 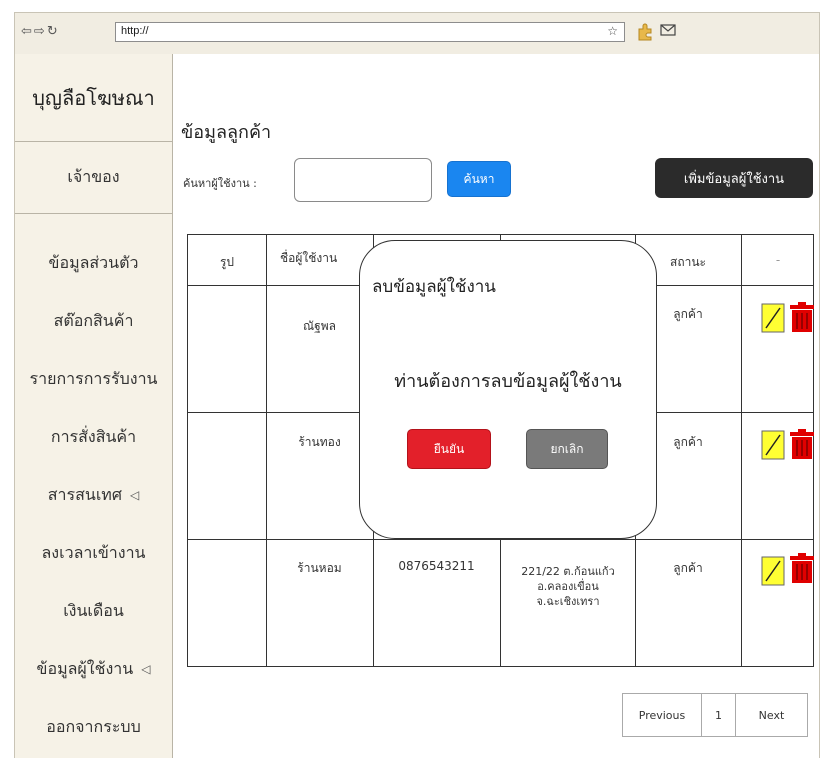 I want to click on cell-username: ร้านหอม, so click(x=319, y=568).